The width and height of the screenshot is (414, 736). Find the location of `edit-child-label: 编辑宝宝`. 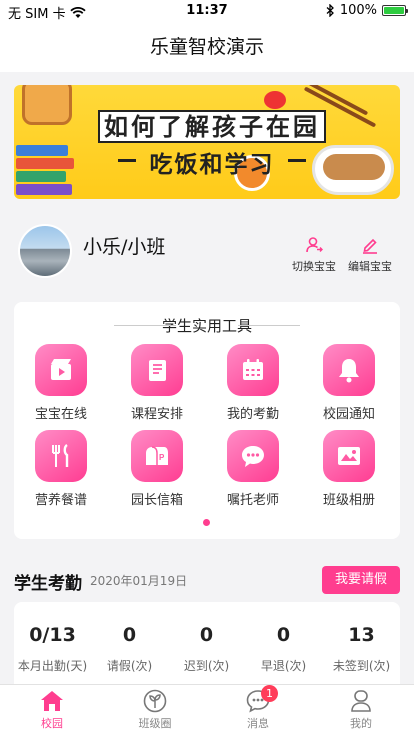

edit-child-label: 编辑宝宝 is located at coordinates (370, 266).